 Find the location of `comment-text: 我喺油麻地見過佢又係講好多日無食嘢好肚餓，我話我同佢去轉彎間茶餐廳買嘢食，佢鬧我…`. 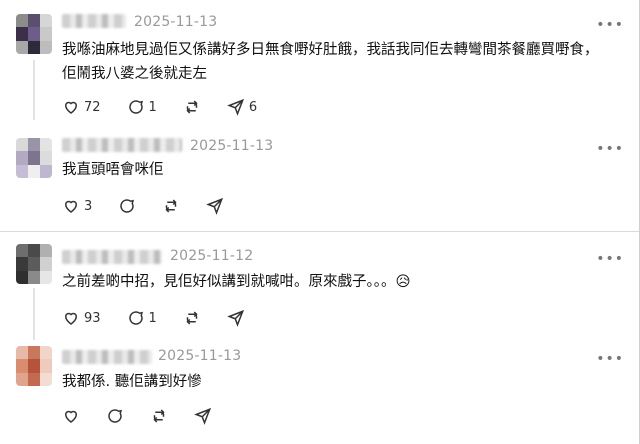

comment-text: 我喺油麻地見過佢又係講好多日無食嘢好肚餓，我話我同佢去轉彎間茶餐廳買嘢食，佢鬧我… is located at coordinates (330, 62).